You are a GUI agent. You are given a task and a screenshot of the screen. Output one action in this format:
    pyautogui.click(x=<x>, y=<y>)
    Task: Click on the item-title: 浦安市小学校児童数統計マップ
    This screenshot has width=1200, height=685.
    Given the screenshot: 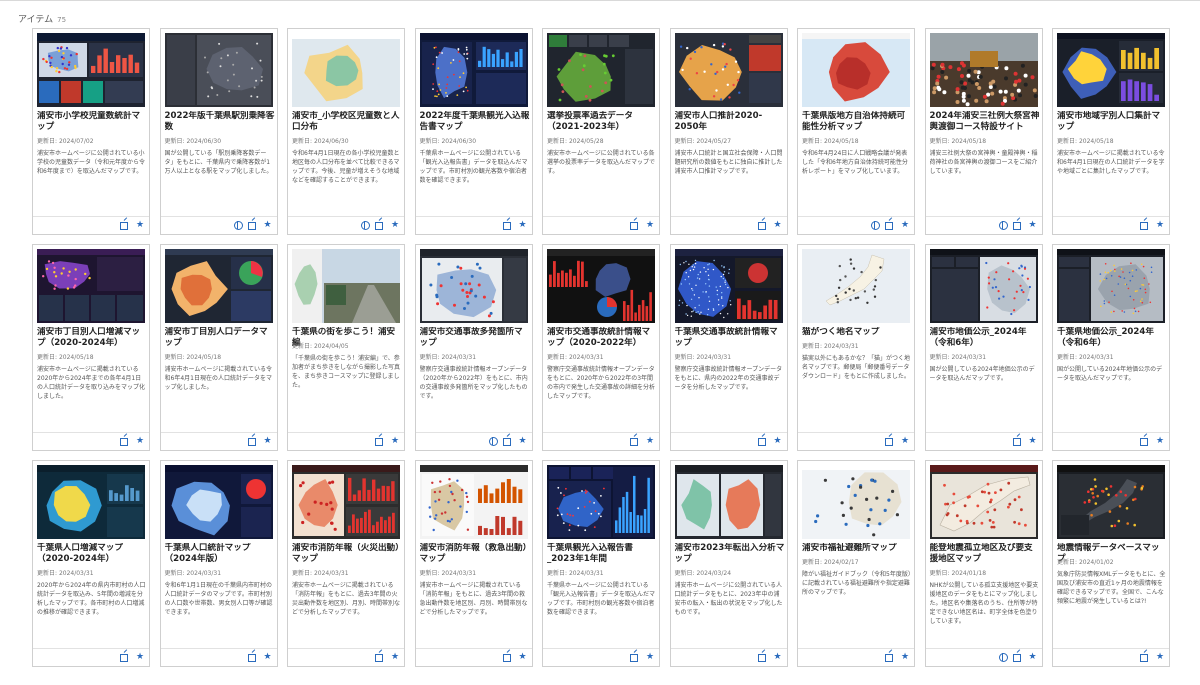 What is the action you would take?
    pyautogui.click(x=92, y=122)
    